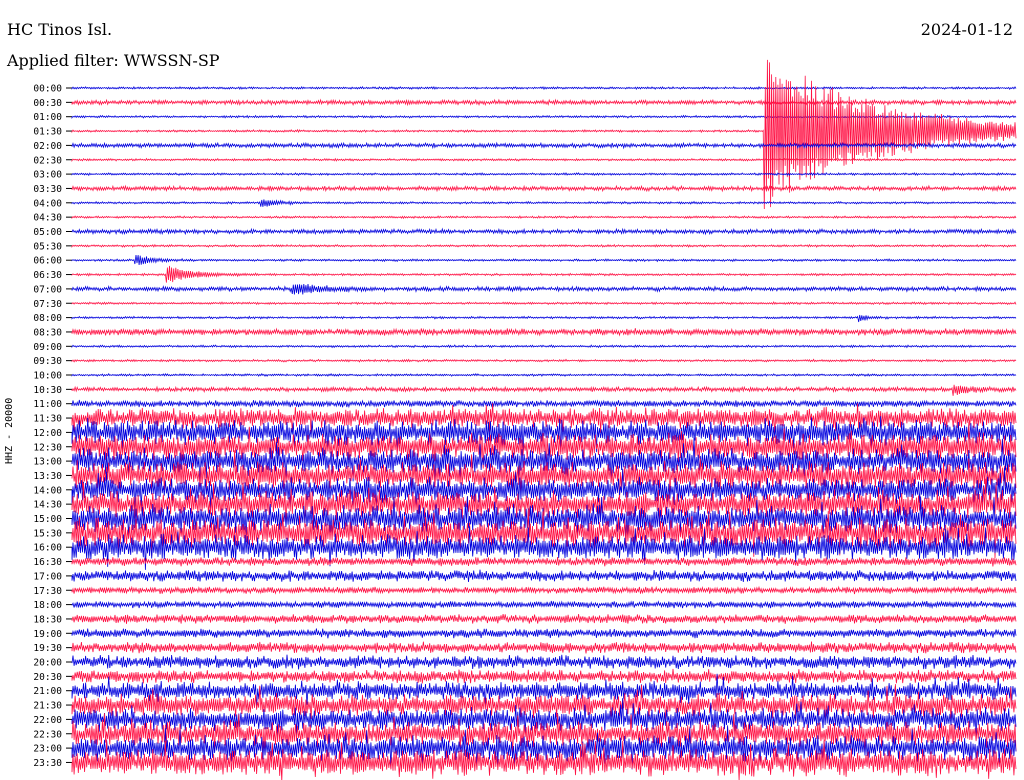 This screenshot has height=780, width=1024. I want to click on row-time-label: 16:30, so click(47, 562).